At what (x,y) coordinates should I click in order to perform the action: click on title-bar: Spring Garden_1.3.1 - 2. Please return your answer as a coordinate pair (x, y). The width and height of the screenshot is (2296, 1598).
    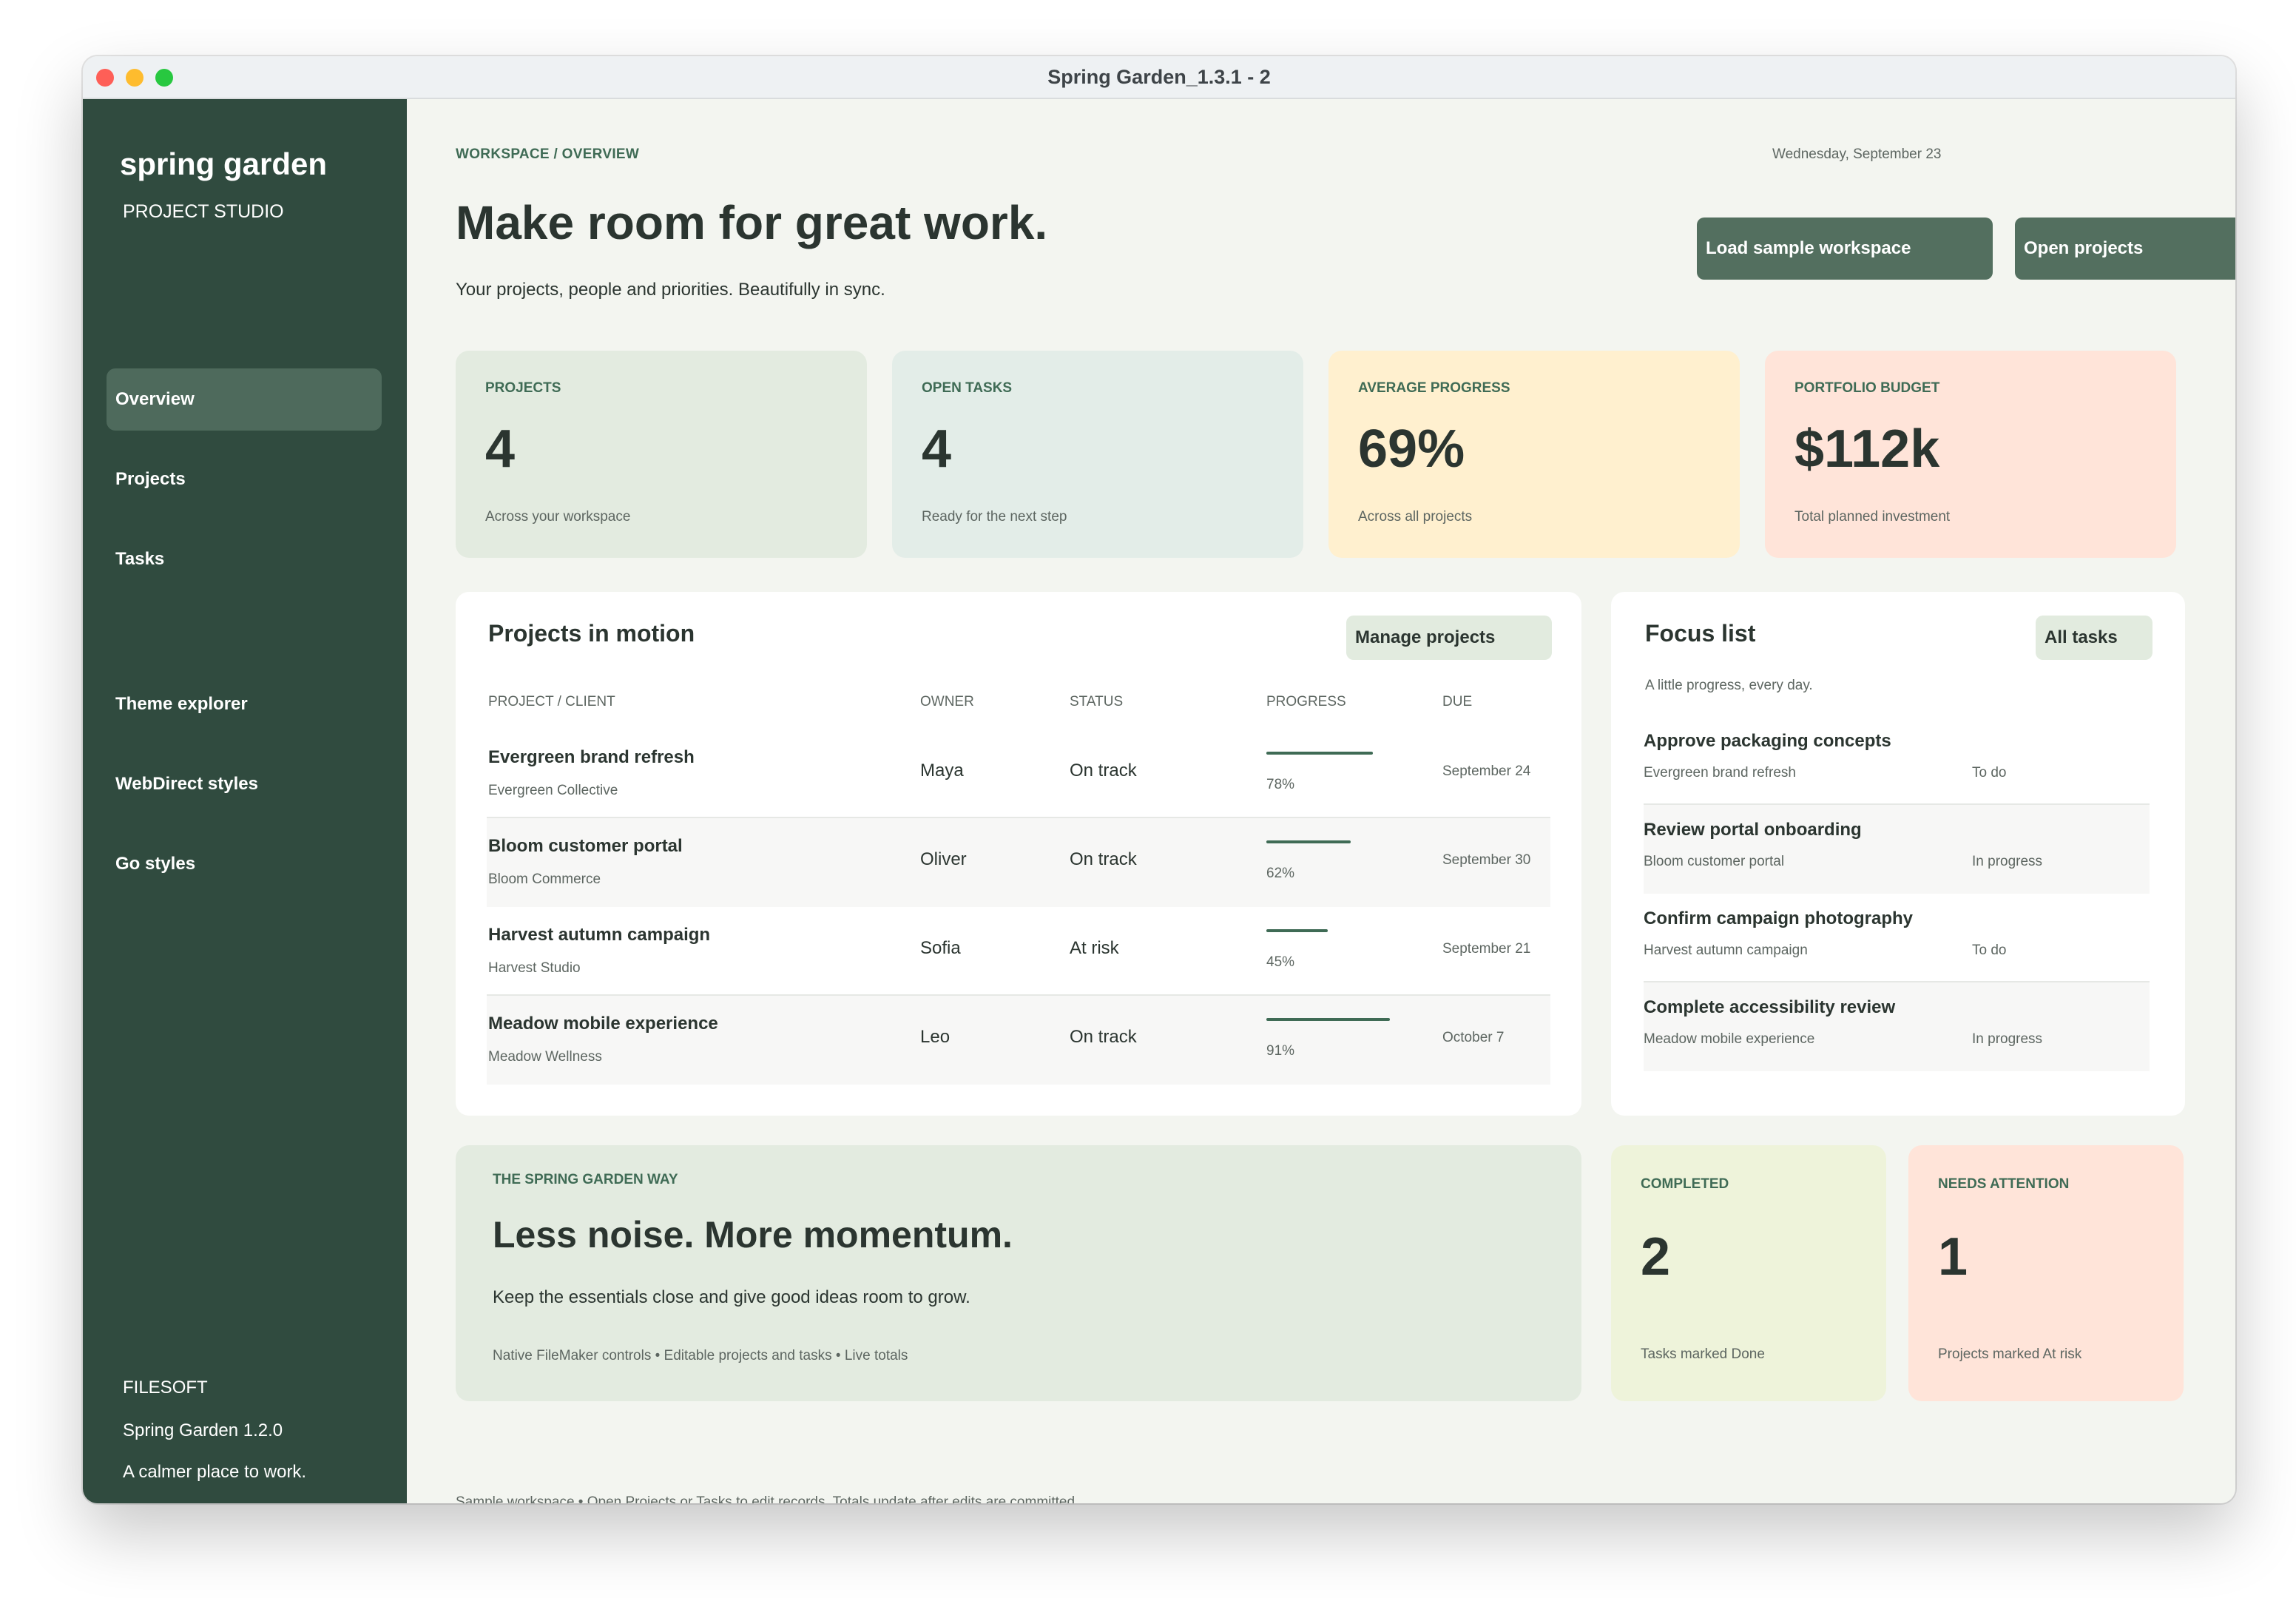
    Looking at the image, I should click on (1159, 77).